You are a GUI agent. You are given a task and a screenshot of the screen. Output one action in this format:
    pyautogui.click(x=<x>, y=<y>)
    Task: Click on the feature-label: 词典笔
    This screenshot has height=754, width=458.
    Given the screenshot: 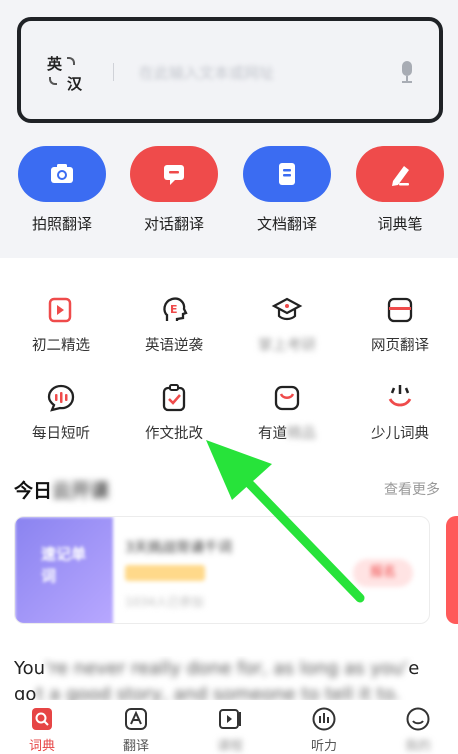 What is the action you would take?
    pyautogui.click(x=400, y=224)
    